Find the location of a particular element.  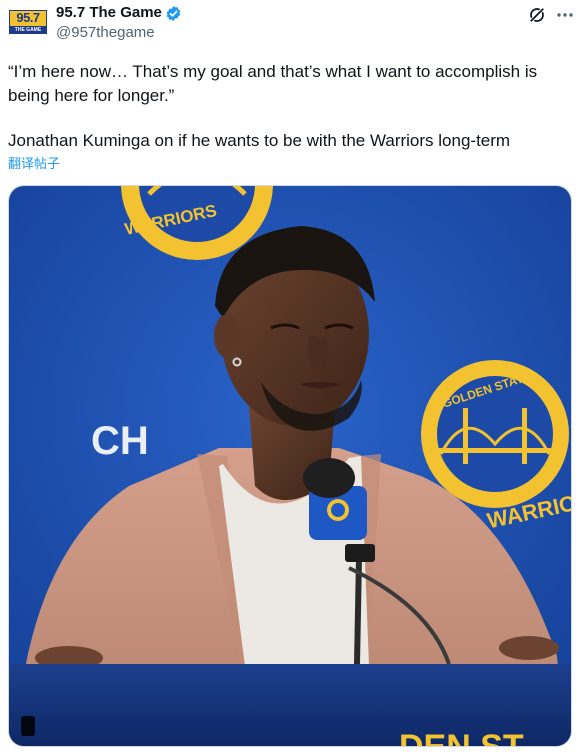

tweet-quote-line-2: being here for longer.” is located at coordinates (91, 95).